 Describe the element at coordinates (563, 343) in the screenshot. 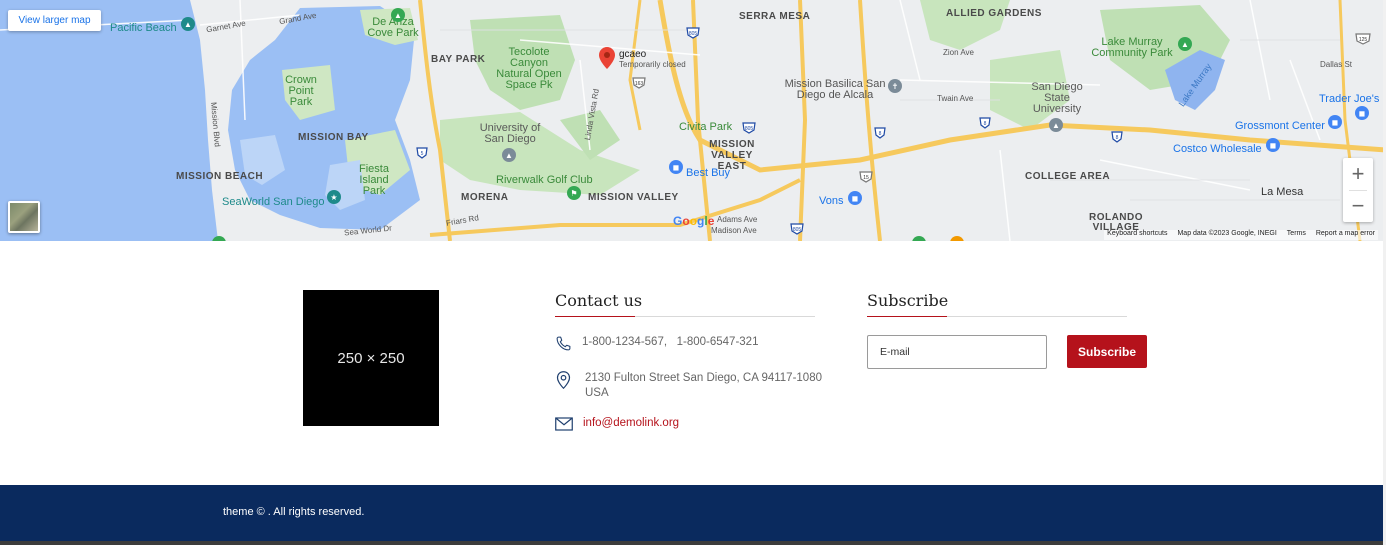

I see `phone-icon` at that location.